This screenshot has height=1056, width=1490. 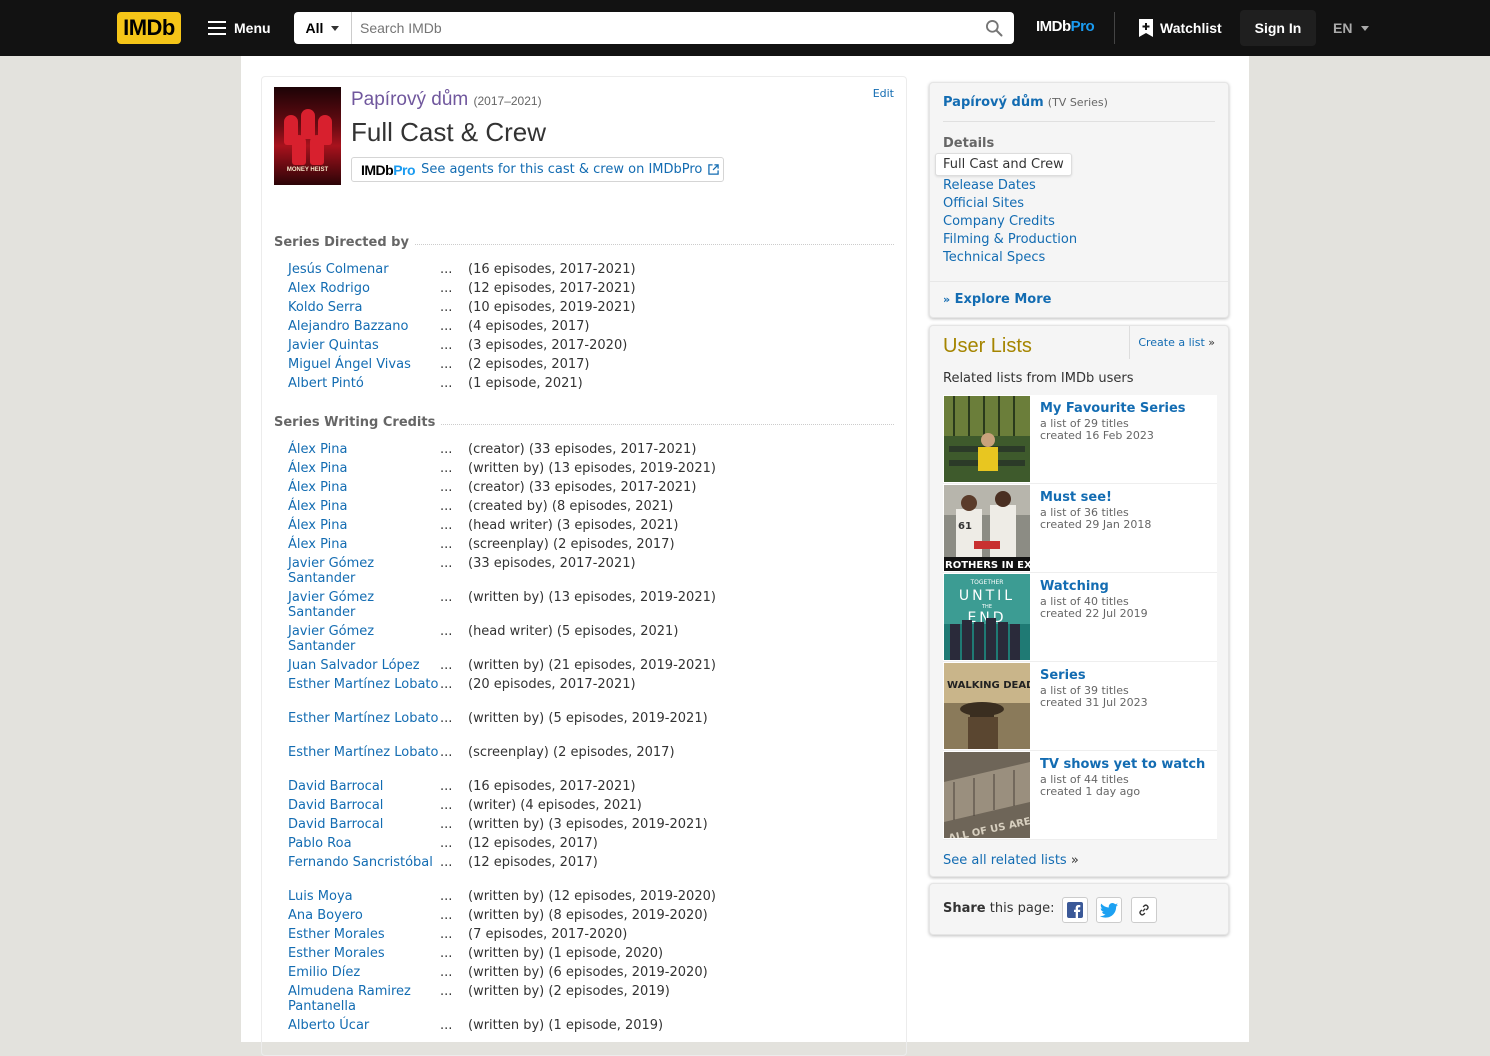 What do you see at coordinates (987, 706) in the screenshot?
I see `list-thumbnail: WALKING DEAD` at bounding box center [987, 706].